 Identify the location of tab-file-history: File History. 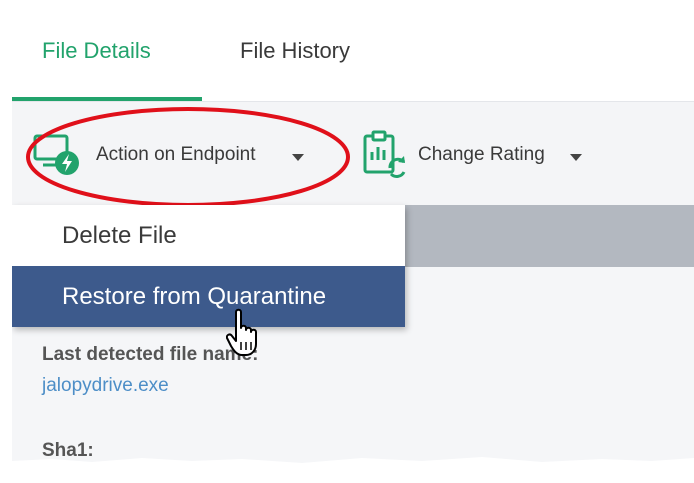
(295, 51).